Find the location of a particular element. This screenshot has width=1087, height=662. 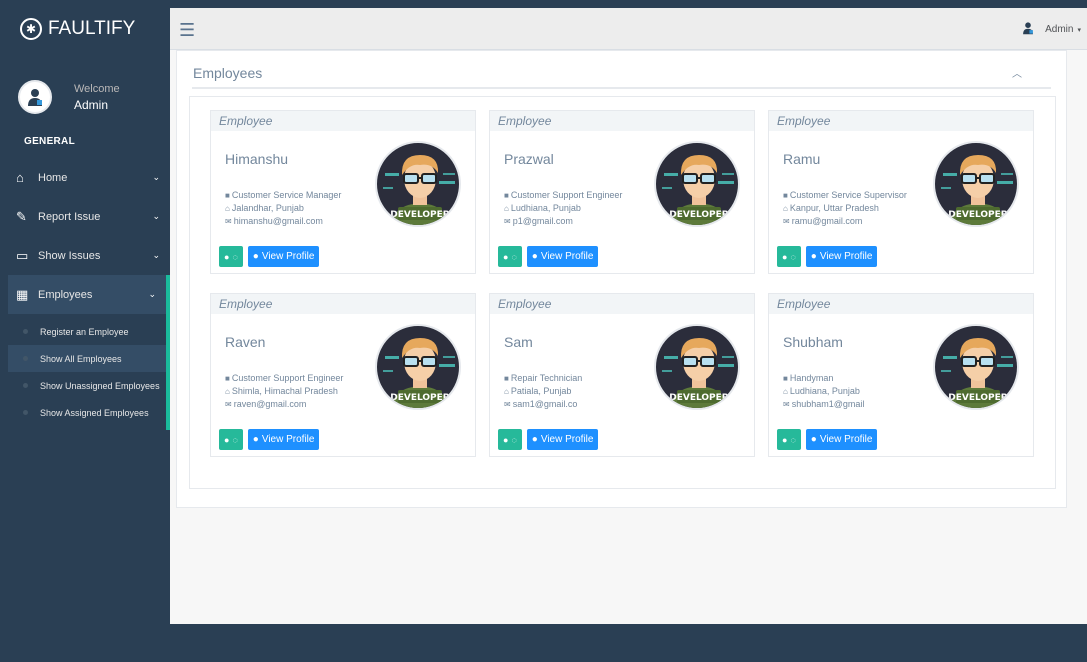

employee-location: Jalandhar, Punjab is located at coordinates (267, 208).